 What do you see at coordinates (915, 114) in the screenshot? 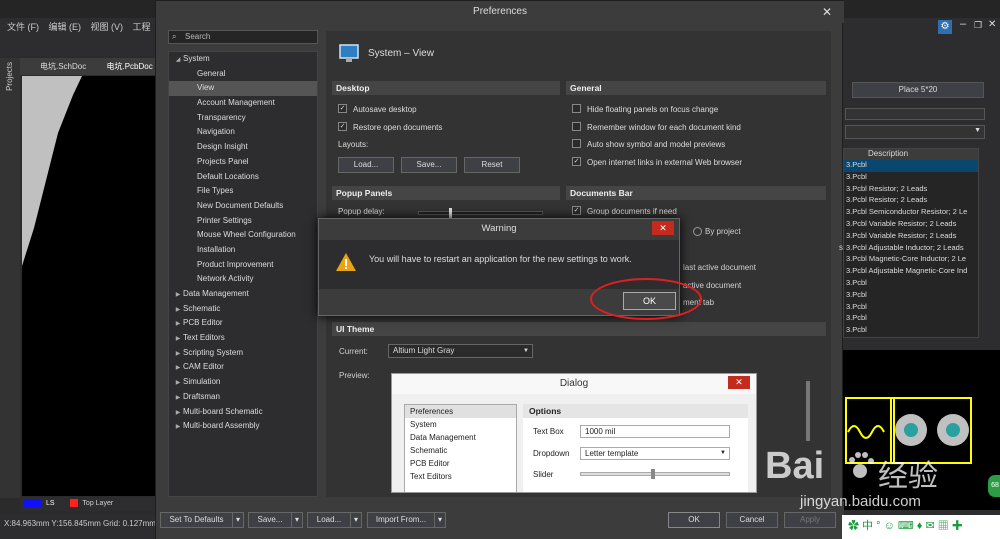
I see `library-filter-input` at bounding box center [915, 114].